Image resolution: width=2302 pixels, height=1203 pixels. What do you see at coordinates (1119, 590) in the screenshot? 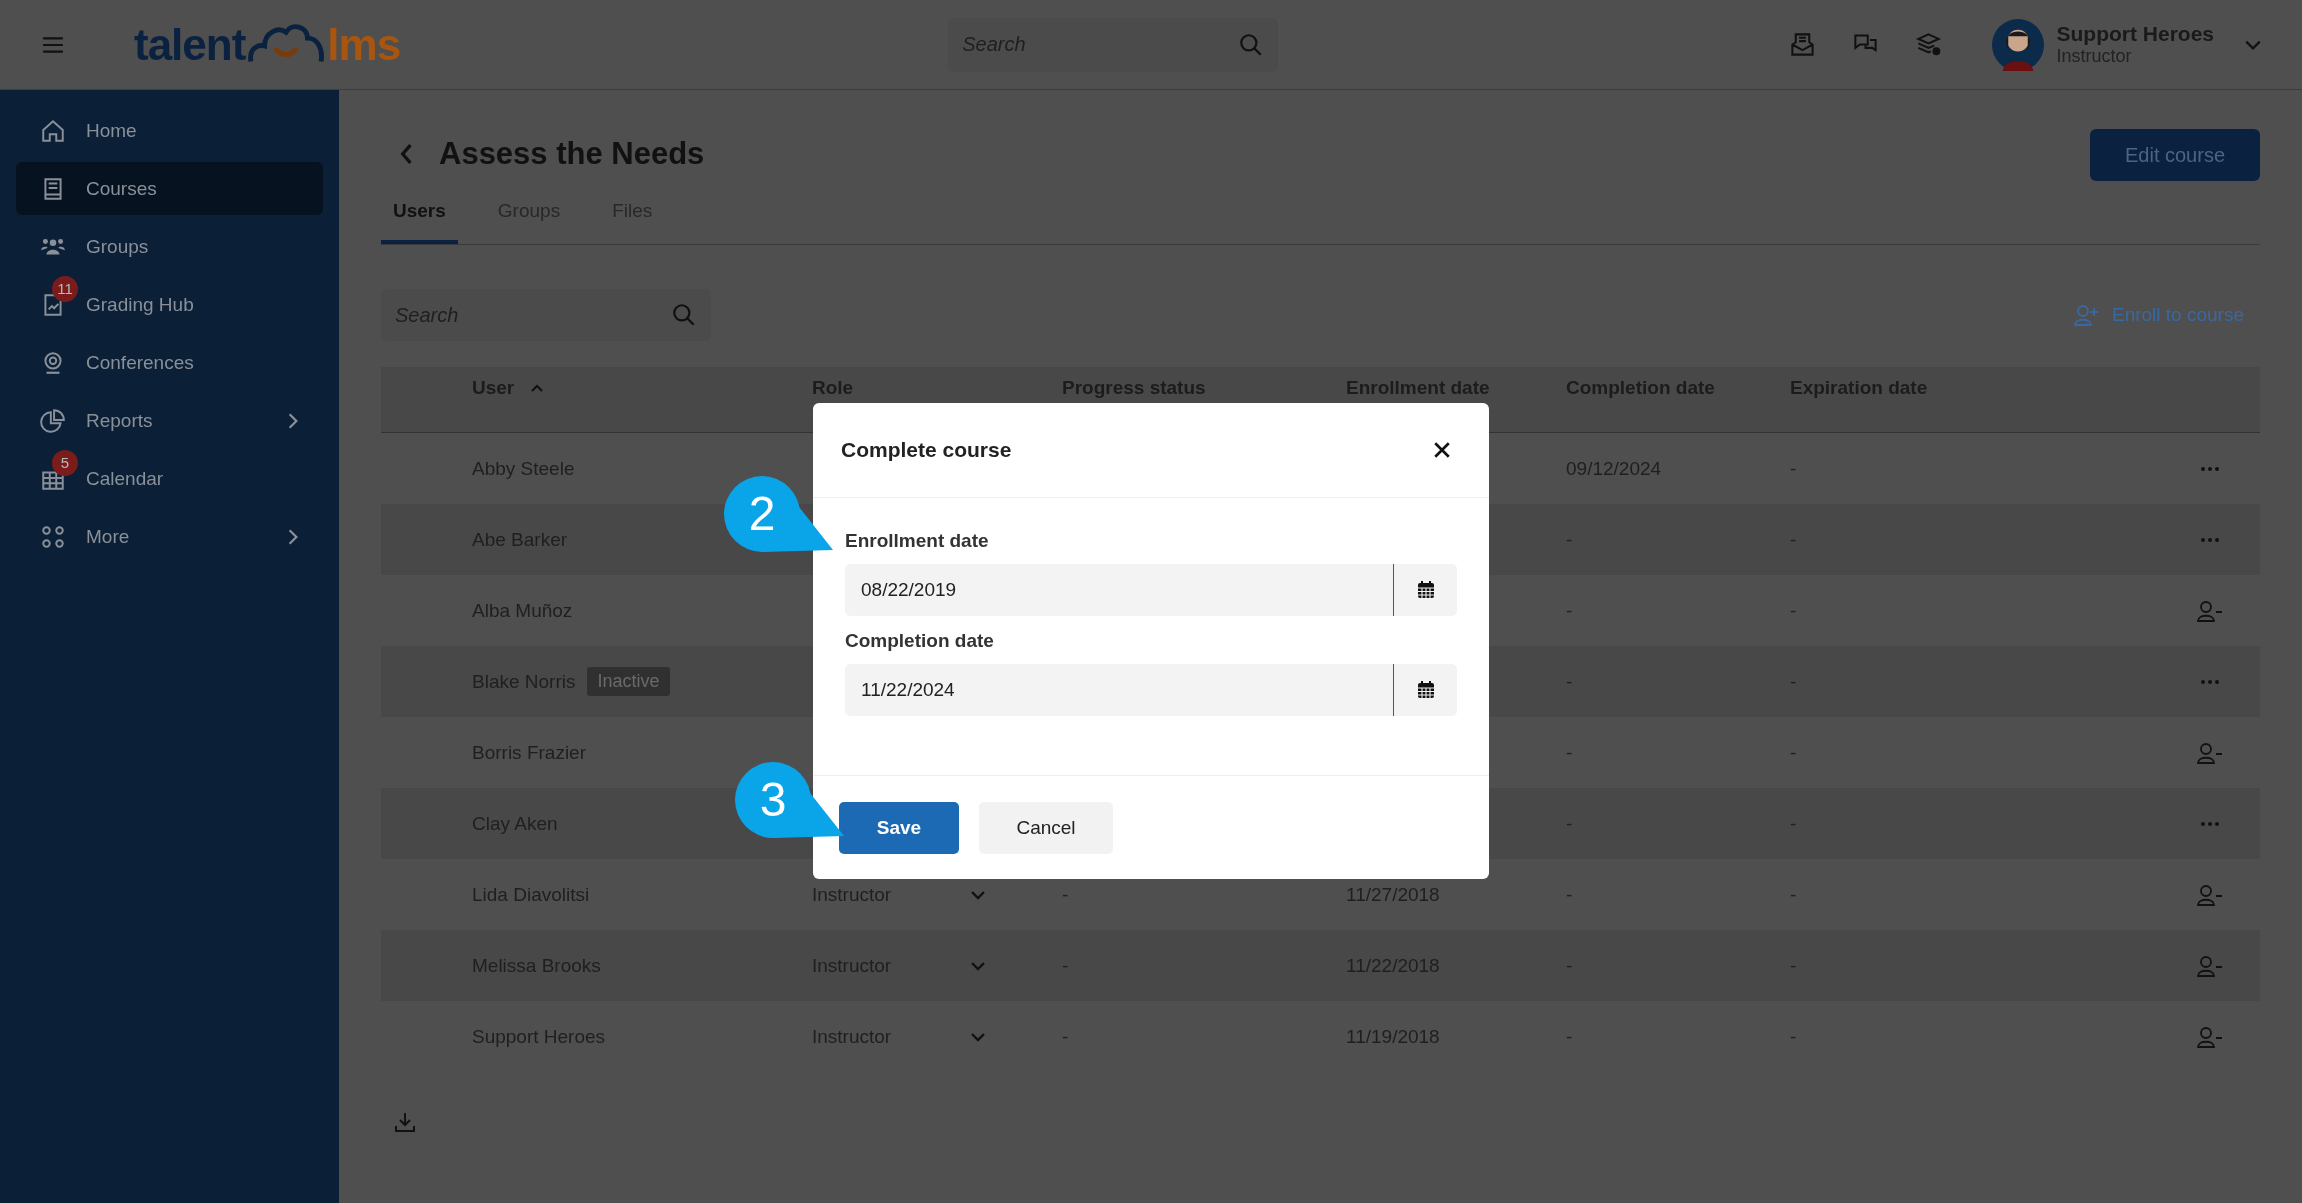
I see `date-field: 08/22/2019` at bounding box center [1119, 590].